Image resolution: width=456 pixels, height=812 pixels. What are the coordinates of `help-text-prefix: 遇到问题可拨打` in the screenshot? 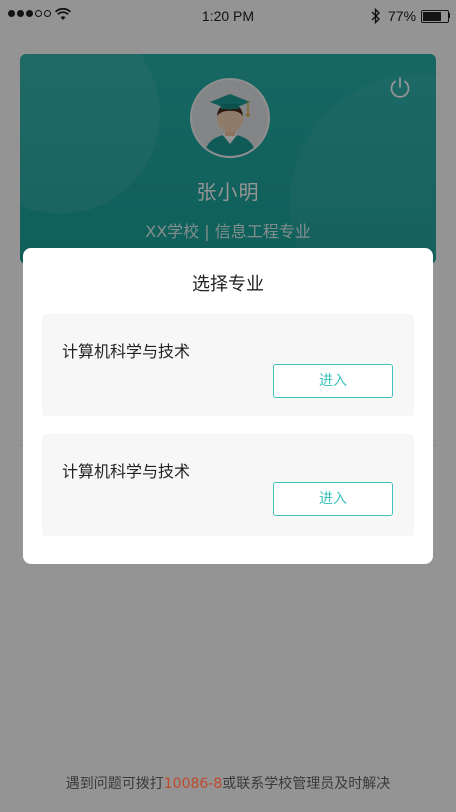 It's located at (114, 784).